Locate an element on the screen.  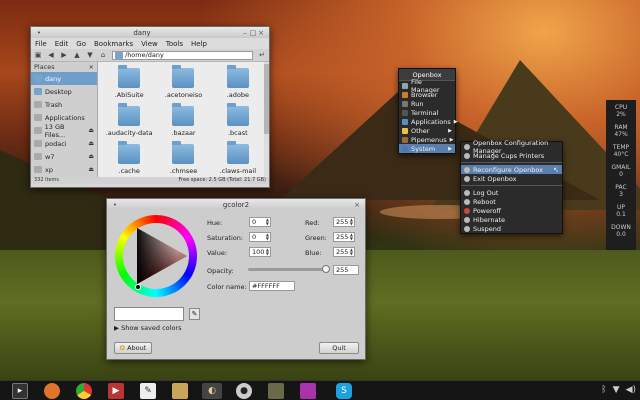
network-icon: ▼ is located at coordinates (616, 390).